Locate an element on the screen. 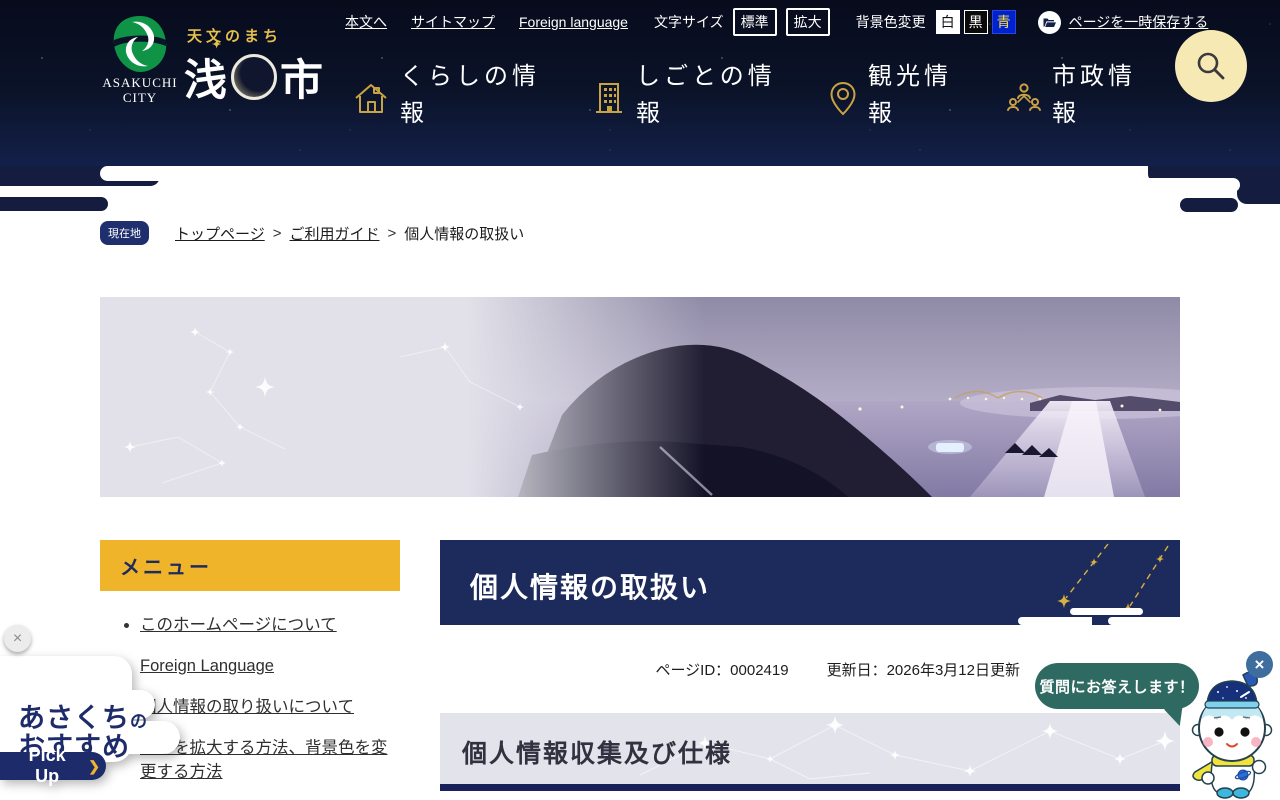 The width and height of the screenshot is (1280, 800). people-icon is located at coordinates (1024, 97).